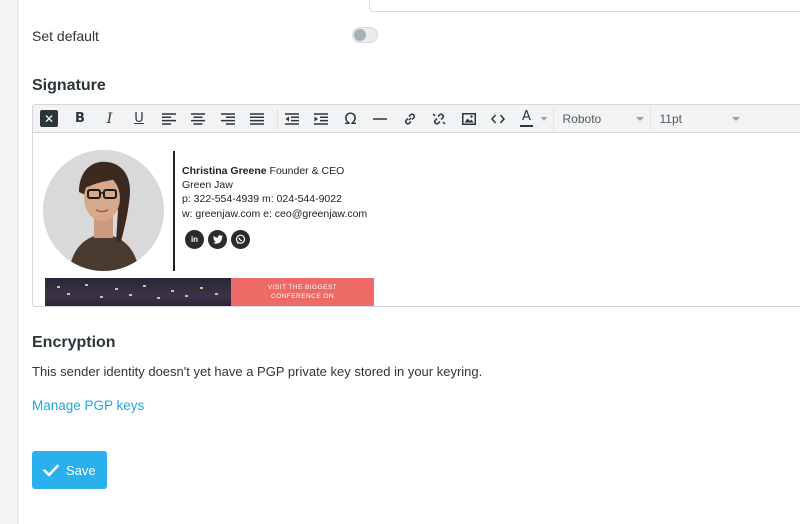 The image size is (800, 524). I want to click on bold-icon: B, so click(80, 119).